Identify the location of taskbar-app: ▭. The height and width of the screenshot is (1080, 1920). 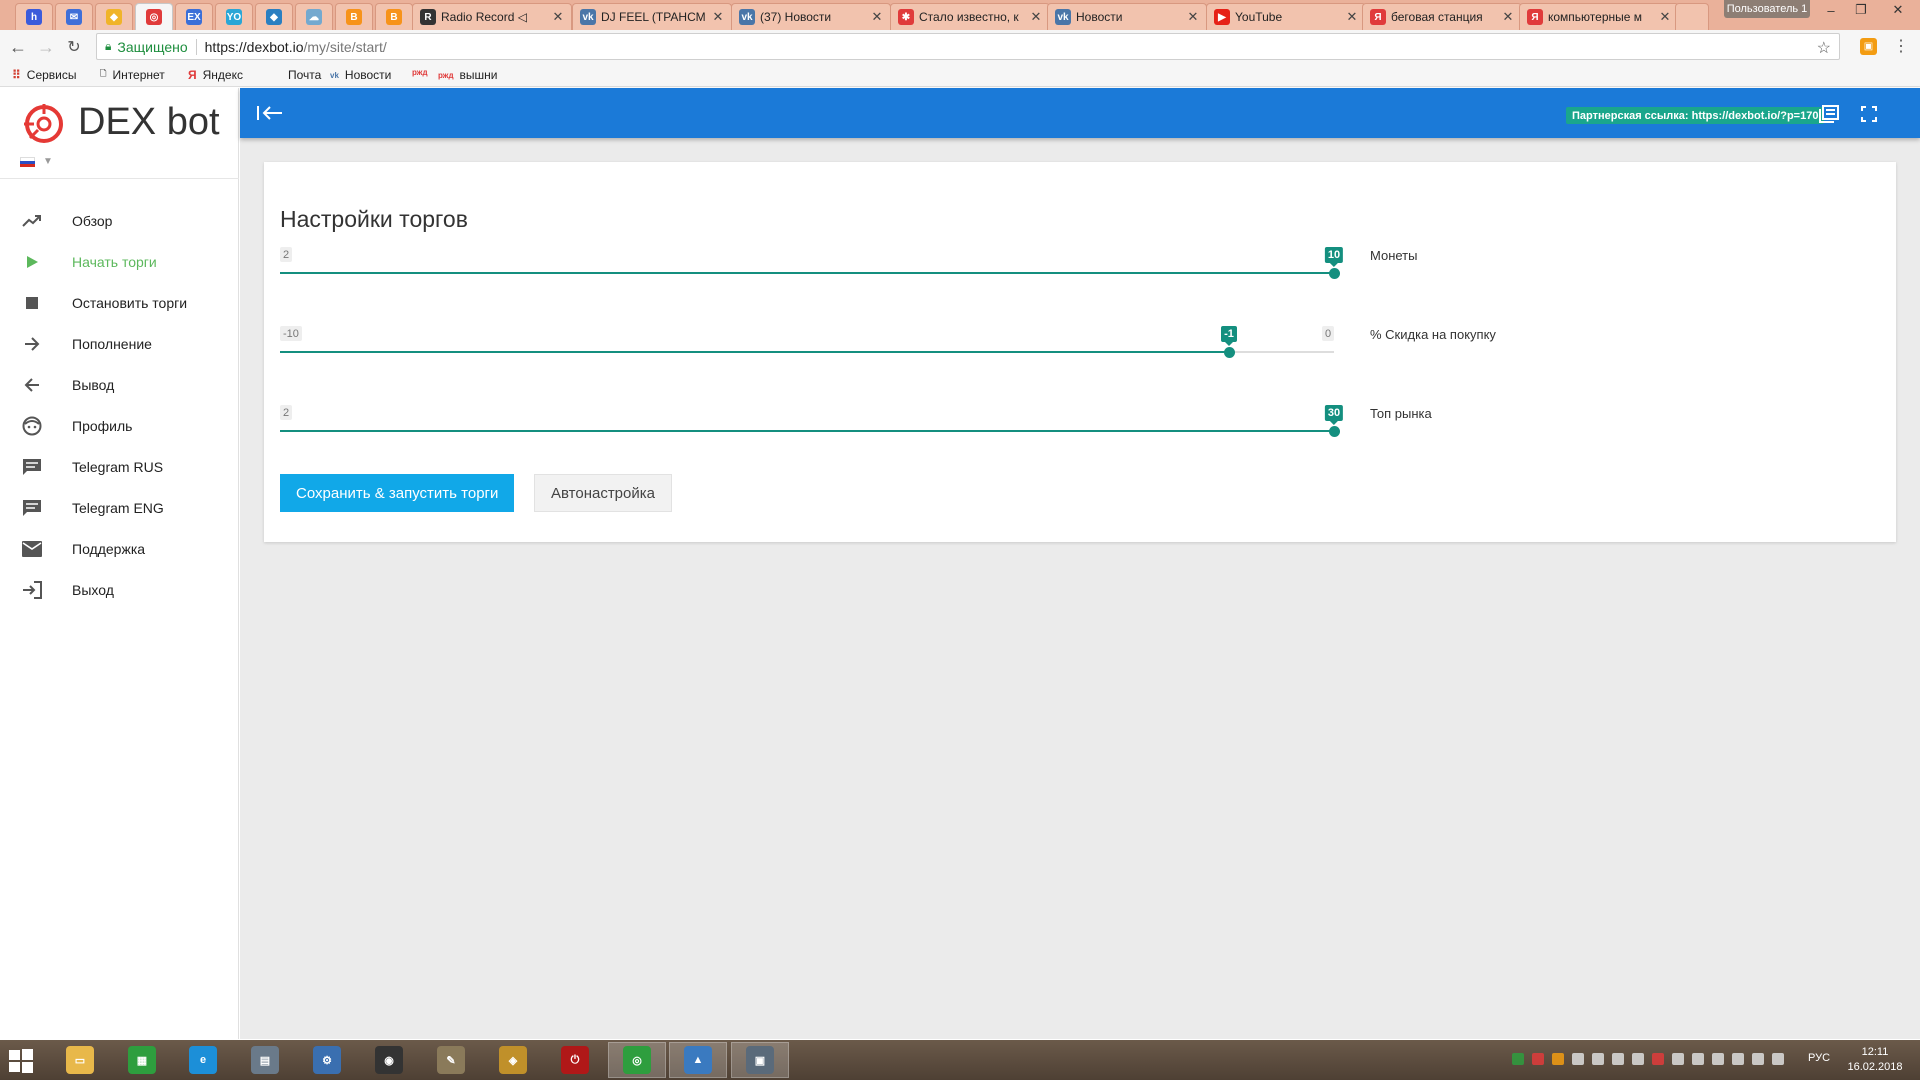
(80, 1060).